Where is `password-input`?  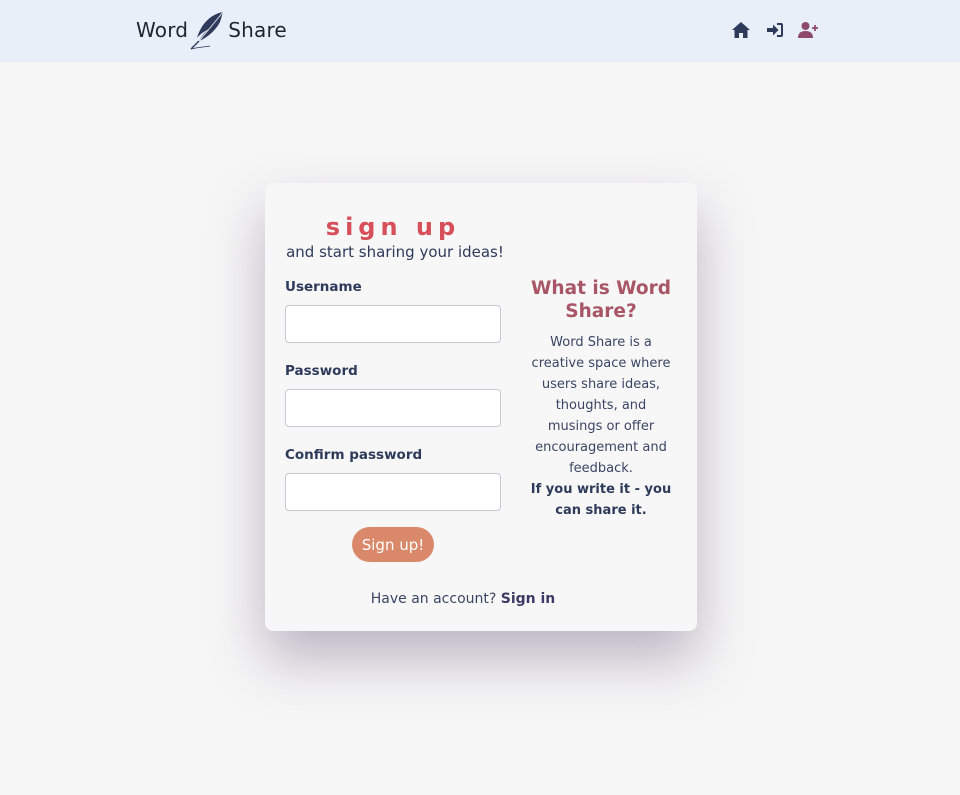 password-input is located at coordinates (393, 408).